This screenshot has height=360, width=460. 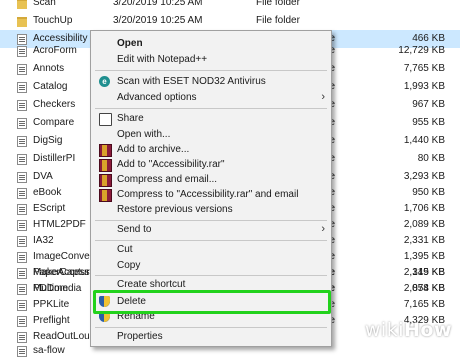 What do you see at coordinates (171, 164) in the screenshot?
I see `menu-item-label: Add to "Accessibility.rar"` at bounding box center [171, 164].